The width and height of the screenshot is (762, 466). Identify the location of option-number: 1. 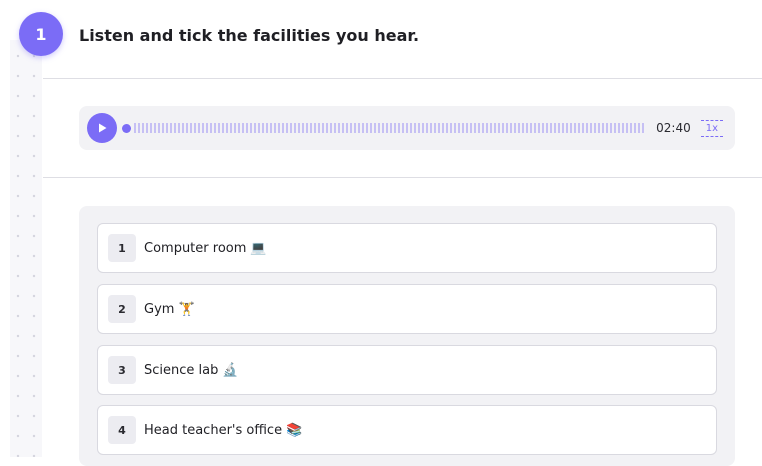
(122, 248).